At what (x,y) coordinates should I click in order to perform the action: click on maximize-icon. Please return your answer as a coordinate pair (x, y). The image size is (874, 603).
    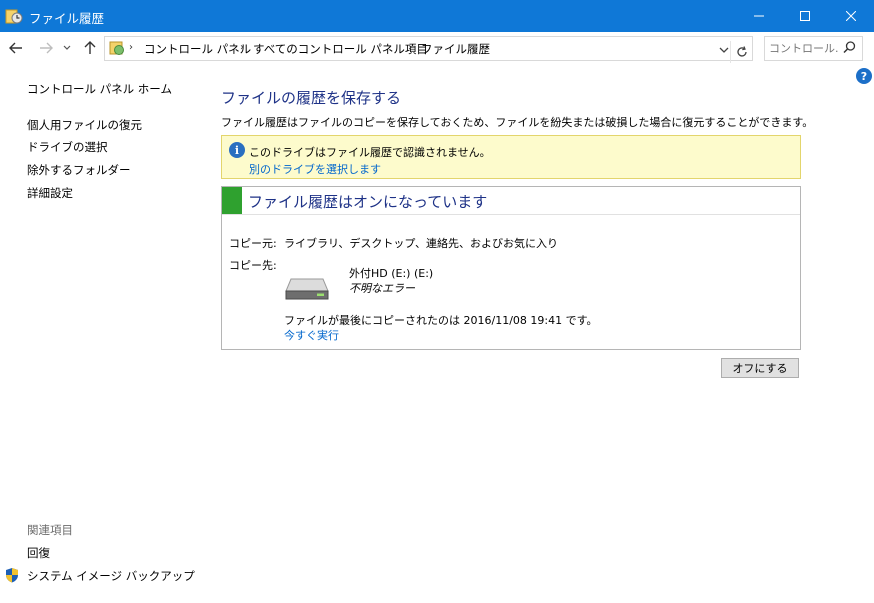
    Looking at the image, I should click on (805, 16).